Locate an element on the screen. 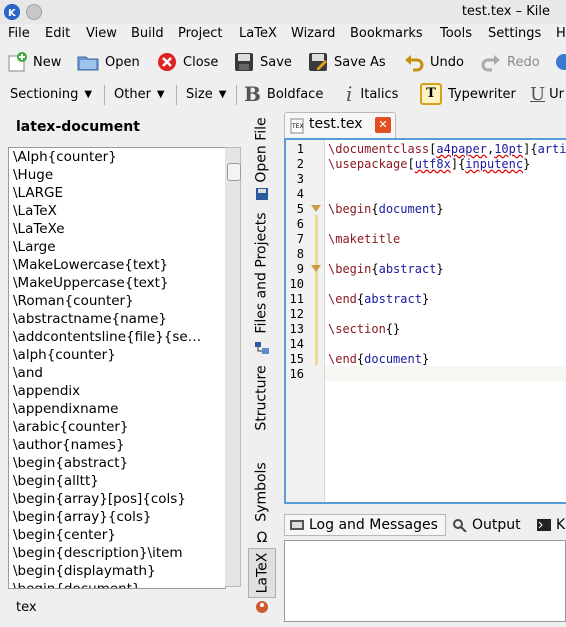 The height and width of the screenshot is (627, 566). magnifier-icon is located at coordinates (460, 525).